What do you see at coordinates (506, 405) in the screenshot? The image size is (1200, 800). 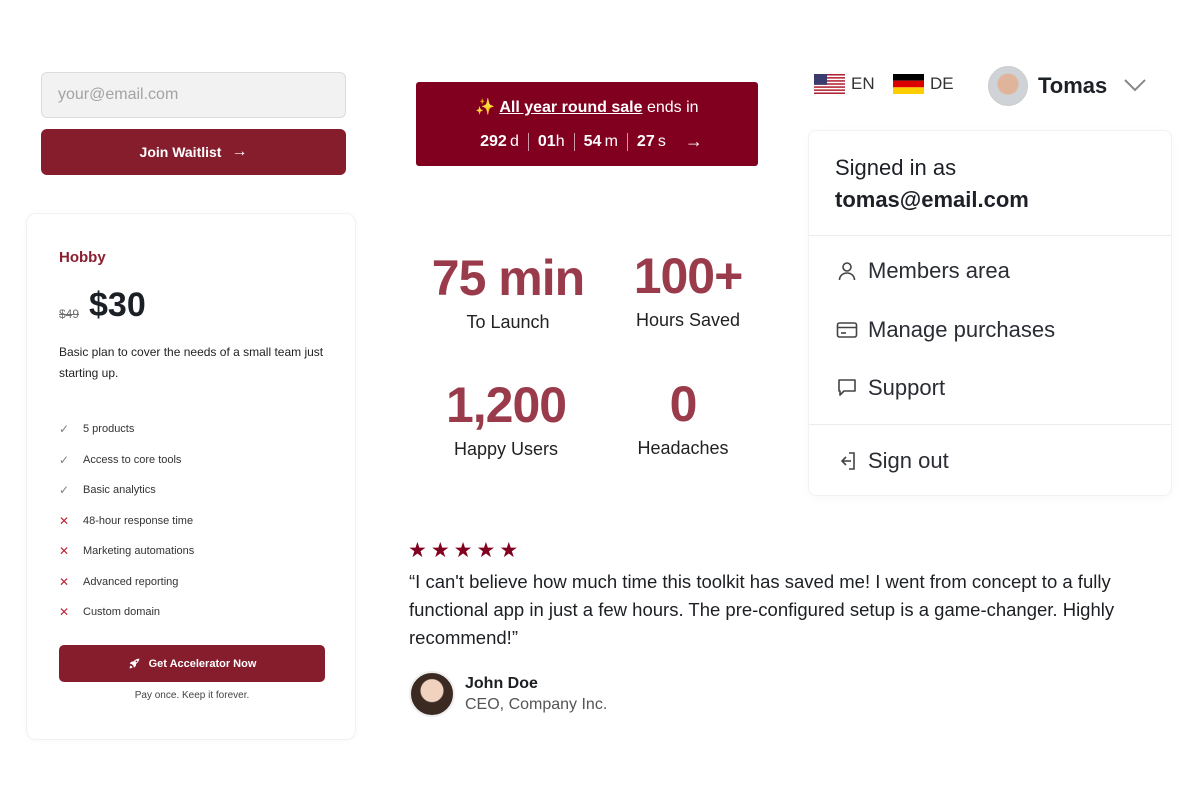 I see `stat-value: 1,200` at bounding box center [506, 405].